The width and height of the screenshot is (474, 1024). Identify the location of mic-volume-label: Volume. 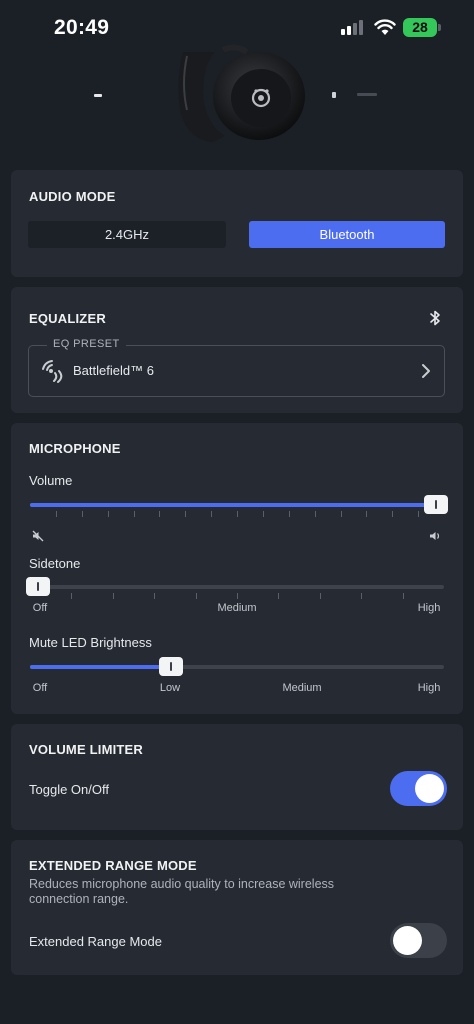
(51, 480).